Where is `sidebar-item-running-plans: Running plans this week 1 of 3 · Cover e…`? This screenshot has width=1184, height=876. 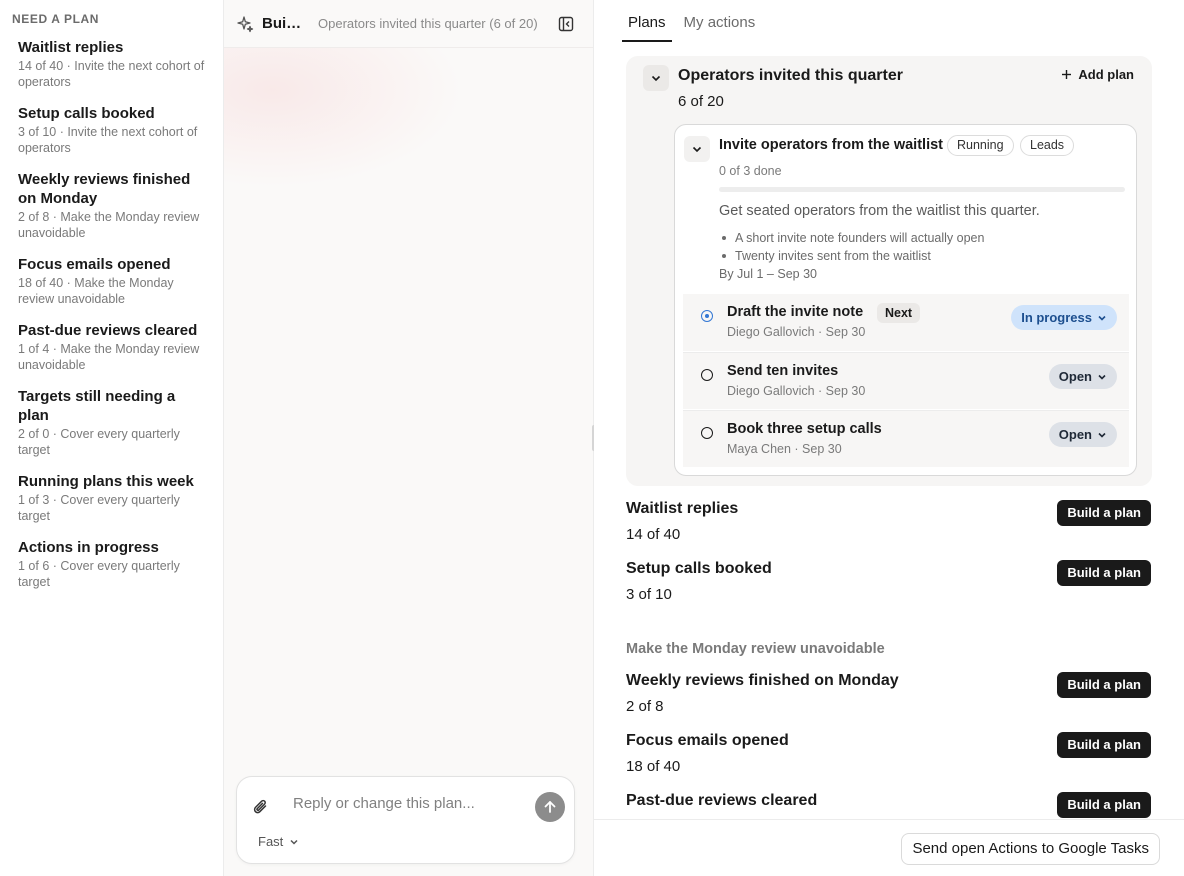
sidebar-item-running-plans: Running plans this week 1 of 3 · Cover e… is located at coordinates (111, 498).